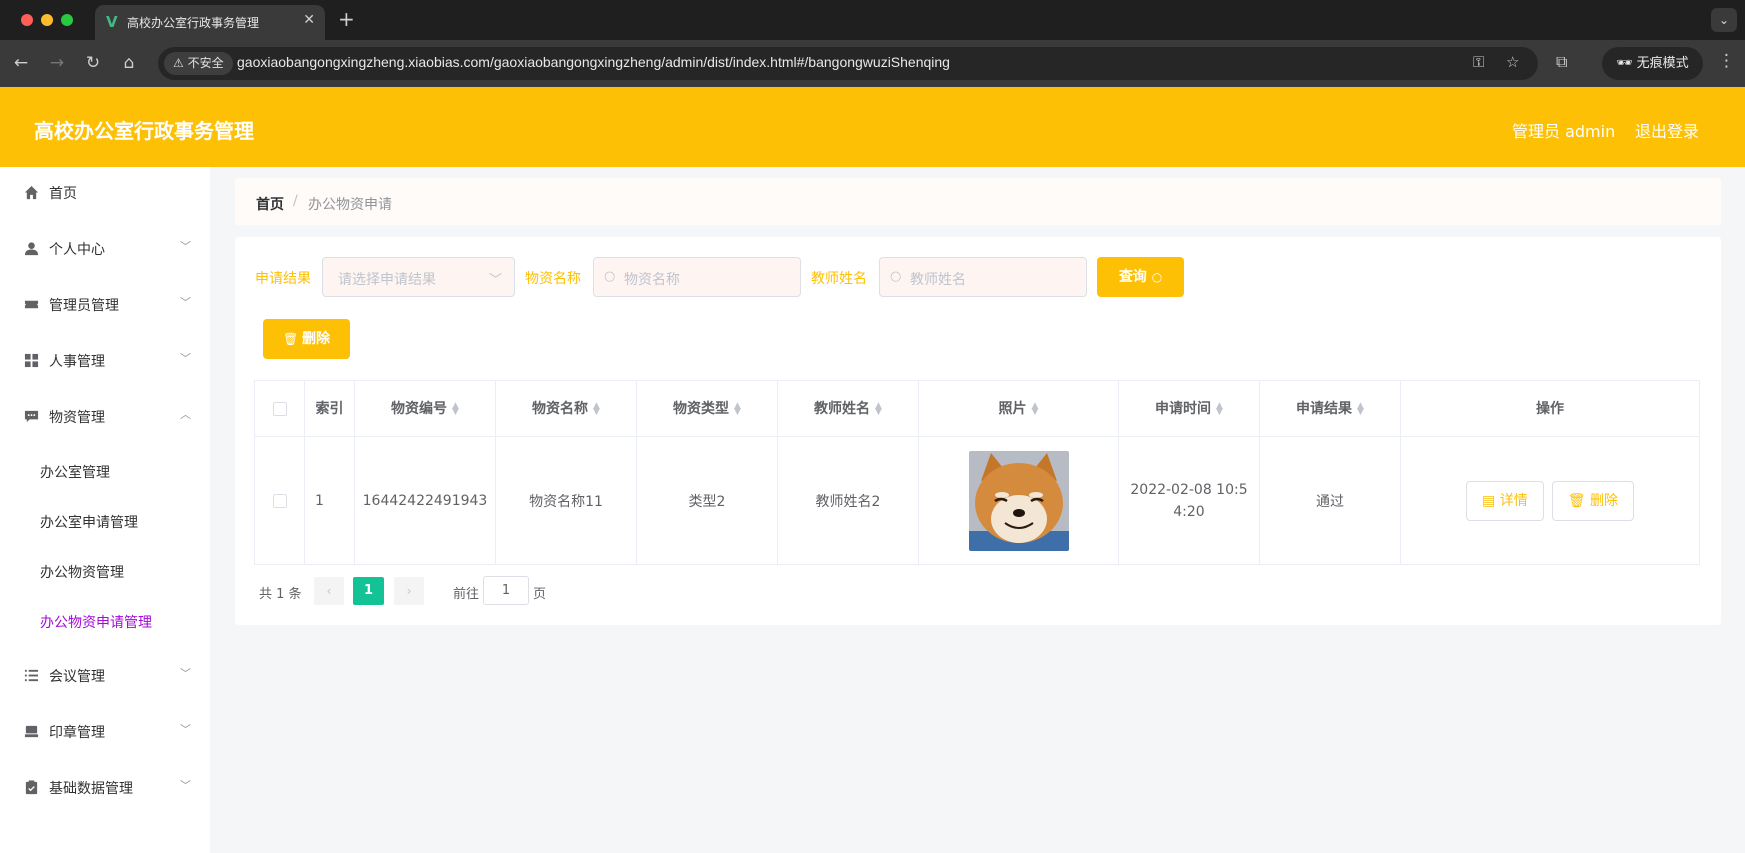  I want to click on current-user: 管理员 admin, so click(1564, 131).